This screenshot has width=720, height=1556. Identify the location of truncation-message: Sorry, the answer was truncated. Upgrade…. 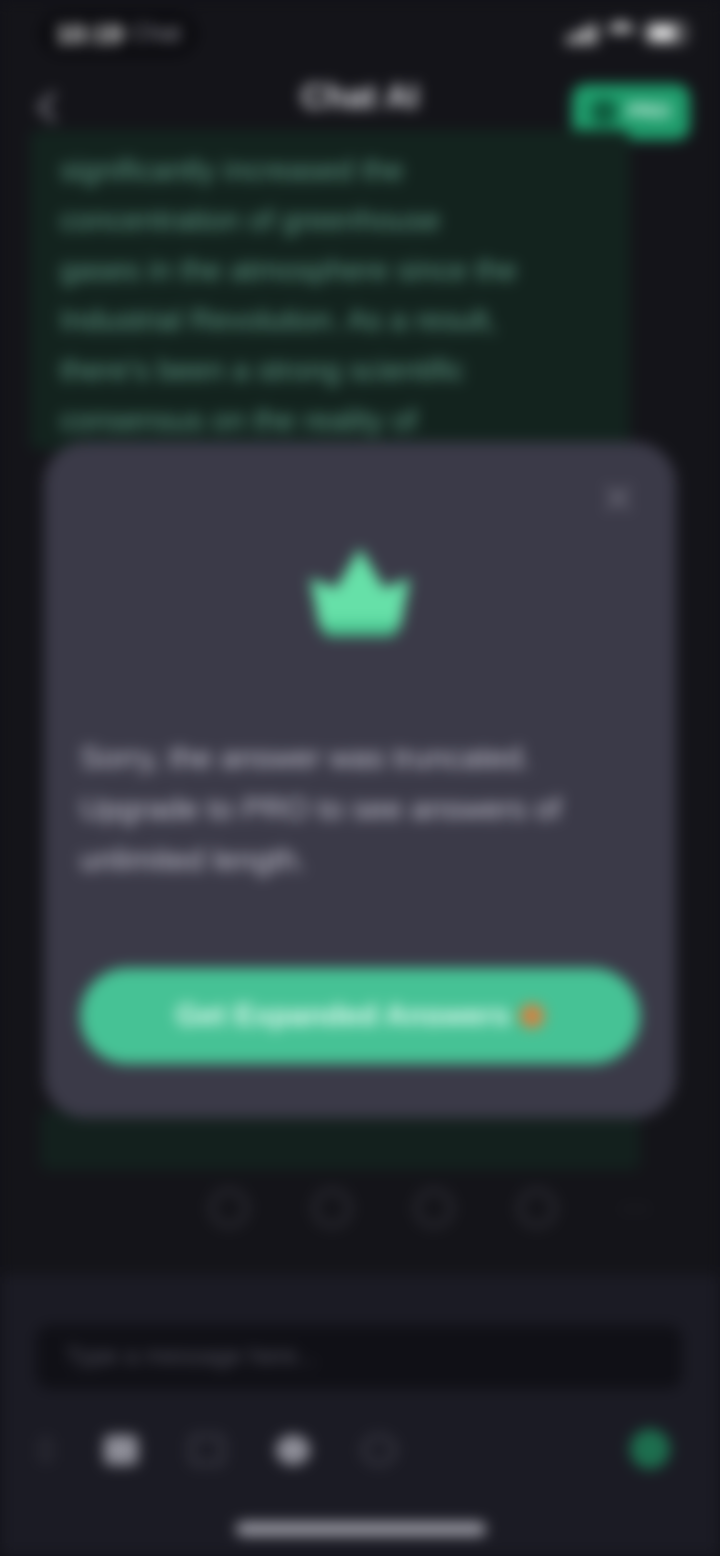
(320, 808).